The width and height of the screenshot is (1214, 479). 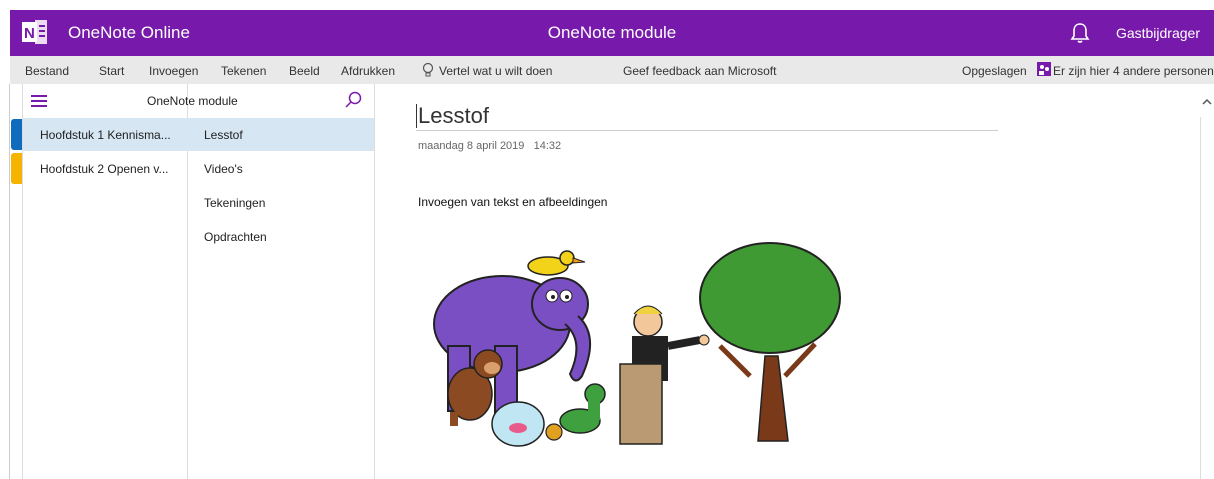 What do you see at coordinates (575, 412) in the screenshot?
I see `seal-figure` at bounding box center [575, 412].